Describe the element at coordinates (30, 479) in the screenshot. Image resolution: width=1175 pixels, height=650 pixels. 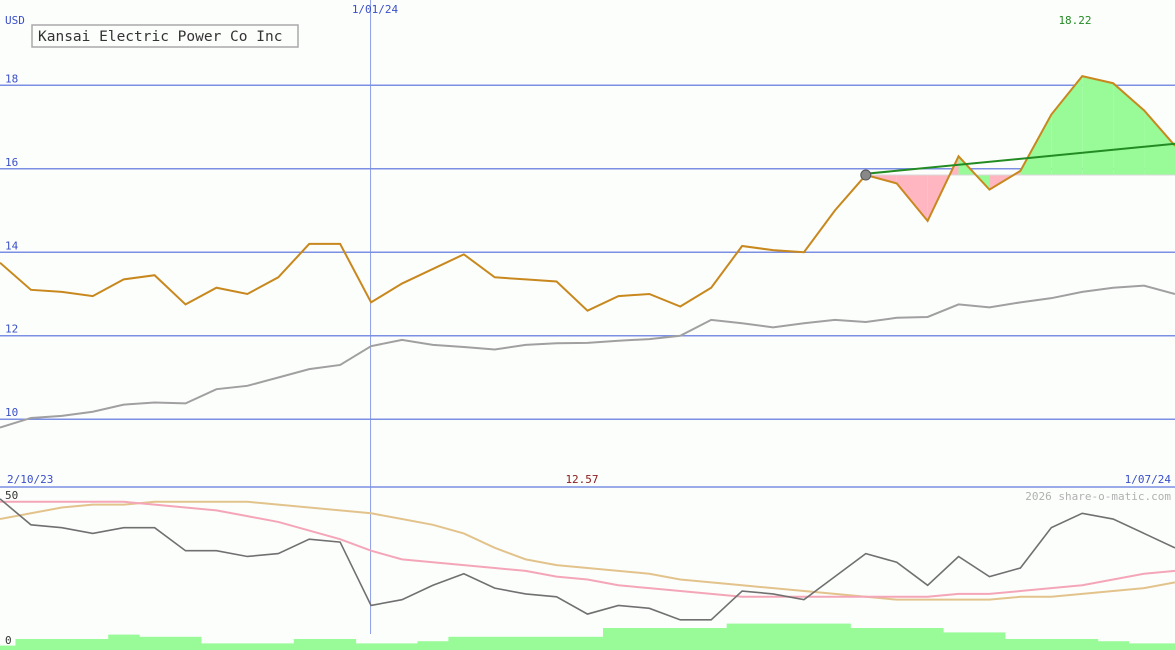
I see `start-date-label: 2/10/23` at that location.